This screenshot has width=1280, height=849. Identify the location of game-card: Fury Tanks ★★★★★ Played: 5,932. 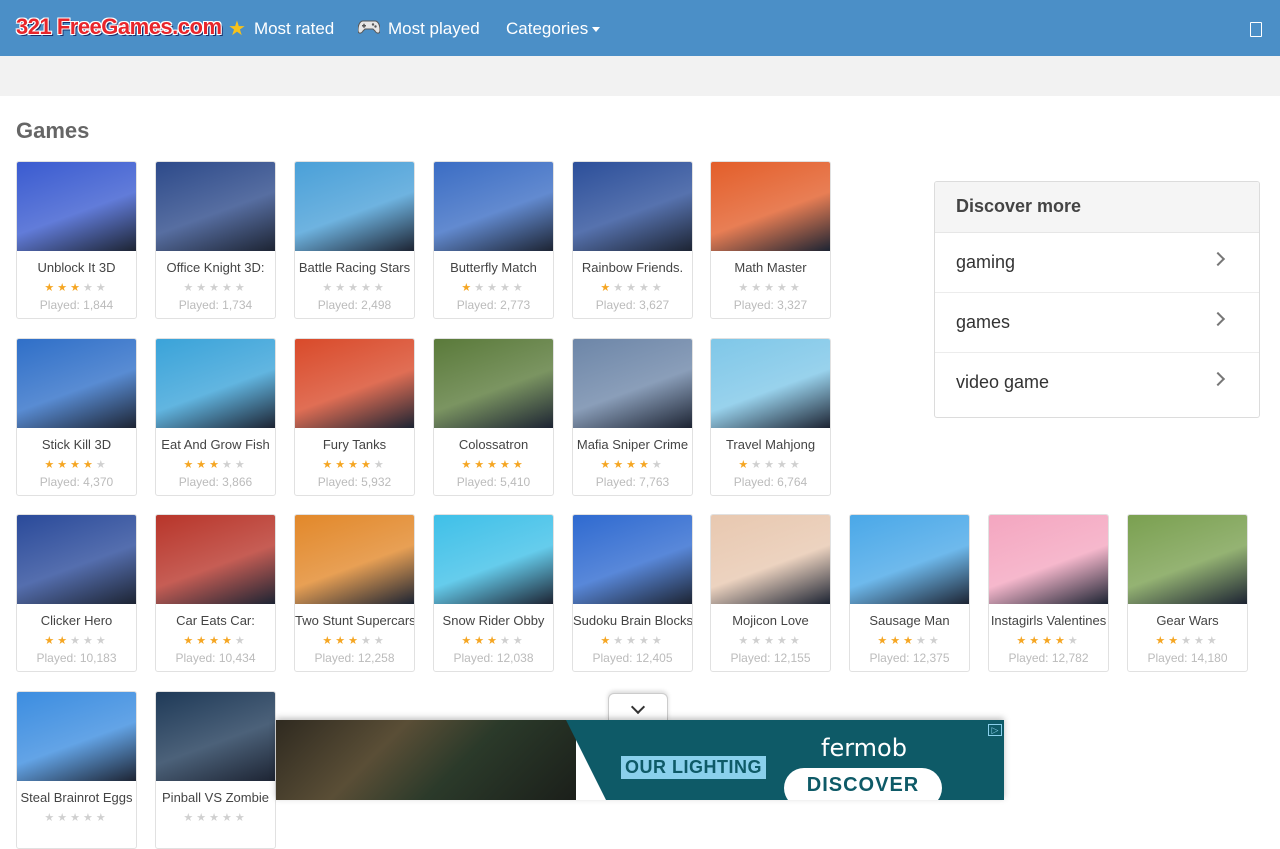
(354, 417).